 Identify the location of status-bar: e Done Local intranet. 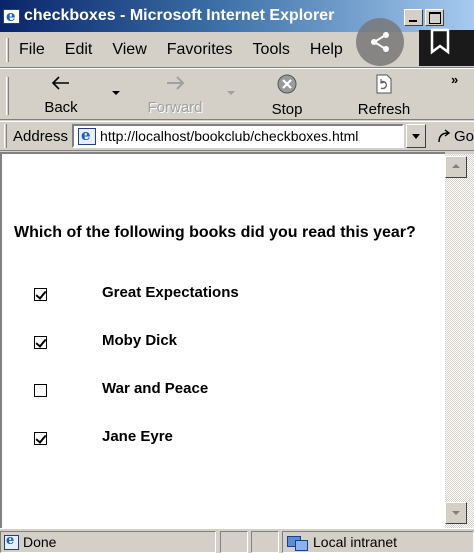
(237, 540).